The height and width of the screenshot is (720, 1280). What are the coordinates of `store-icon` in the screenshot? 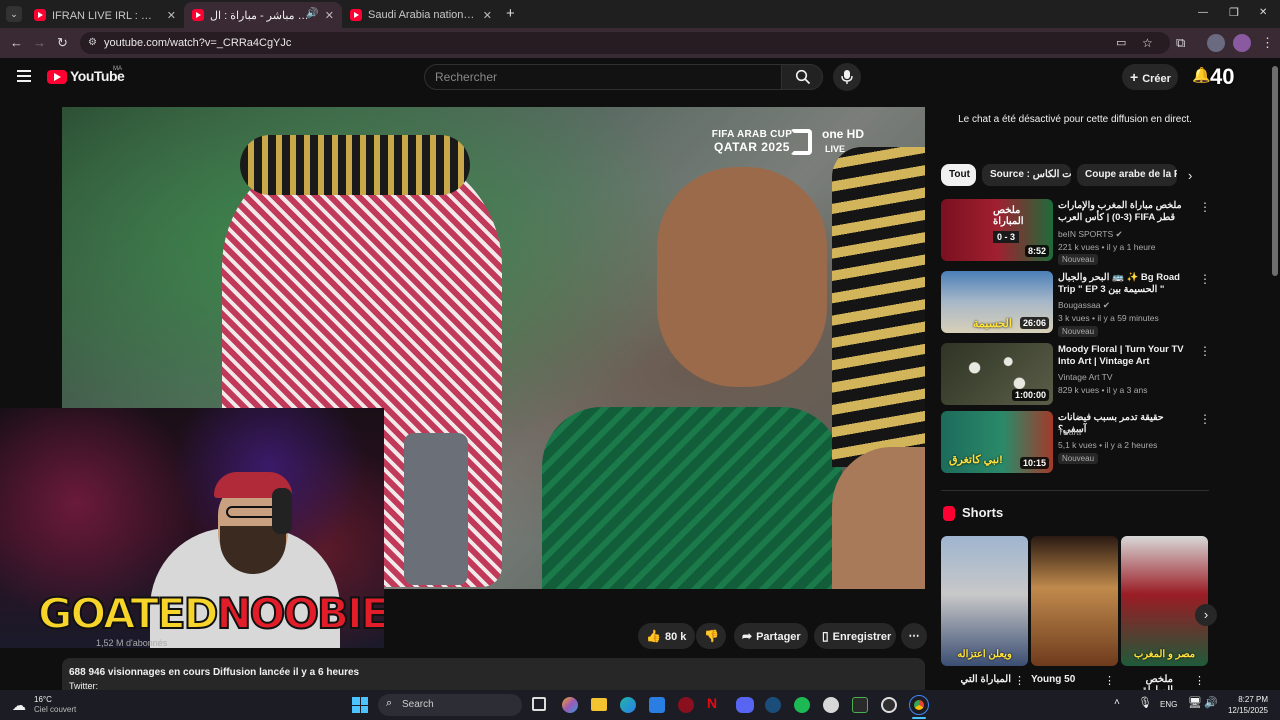 It's located at (657, 705).